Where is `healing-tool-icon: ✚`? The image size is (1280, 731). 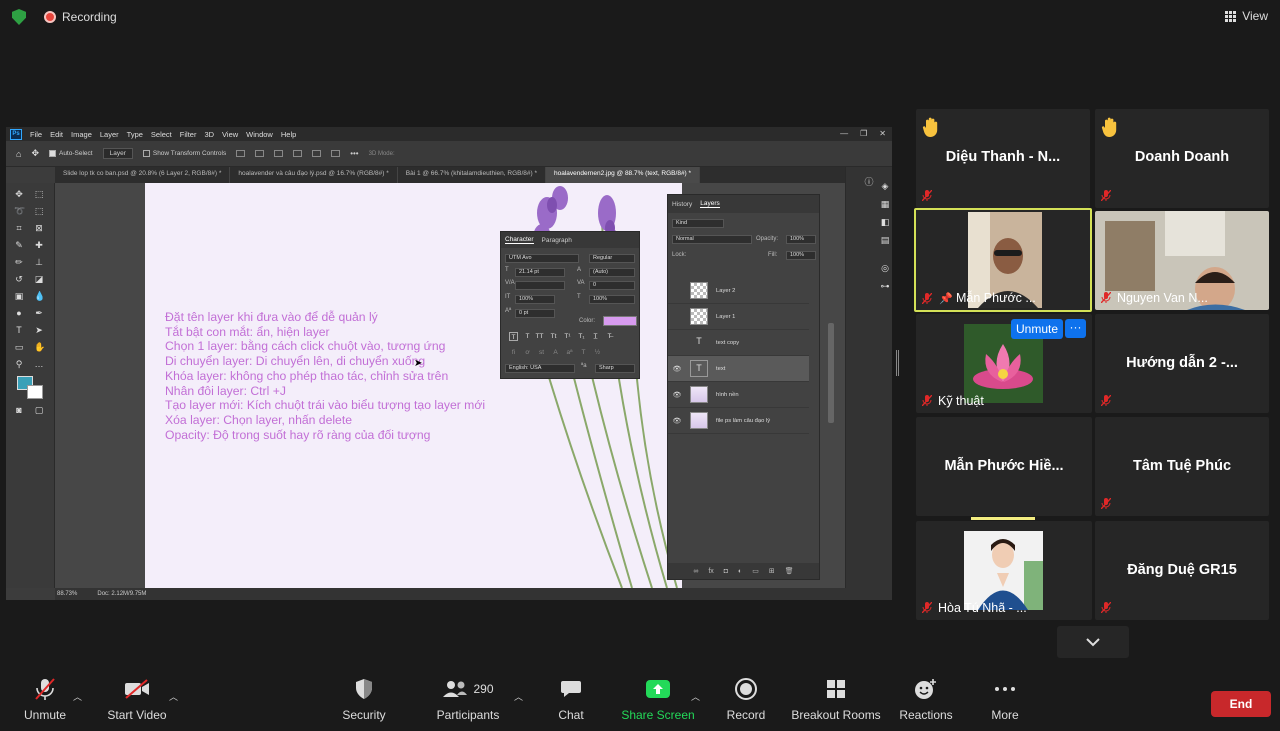
healing-tool-icon: ✚ is located at coordinates (39, 245).